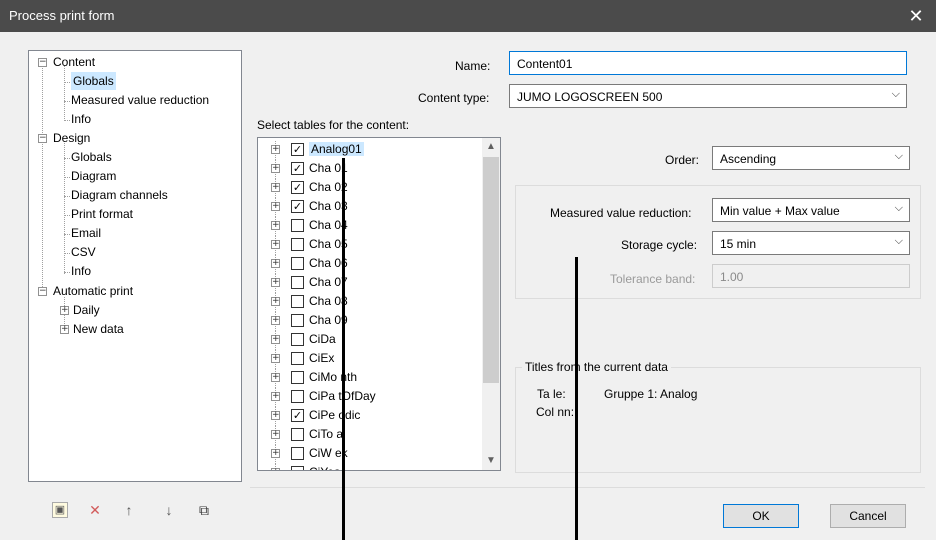 Image resolution: width=936 pixels, height=540 pixels. I want to click on measured-value-reduction-select: Min value + Max value ⌵, so click(811, 210).